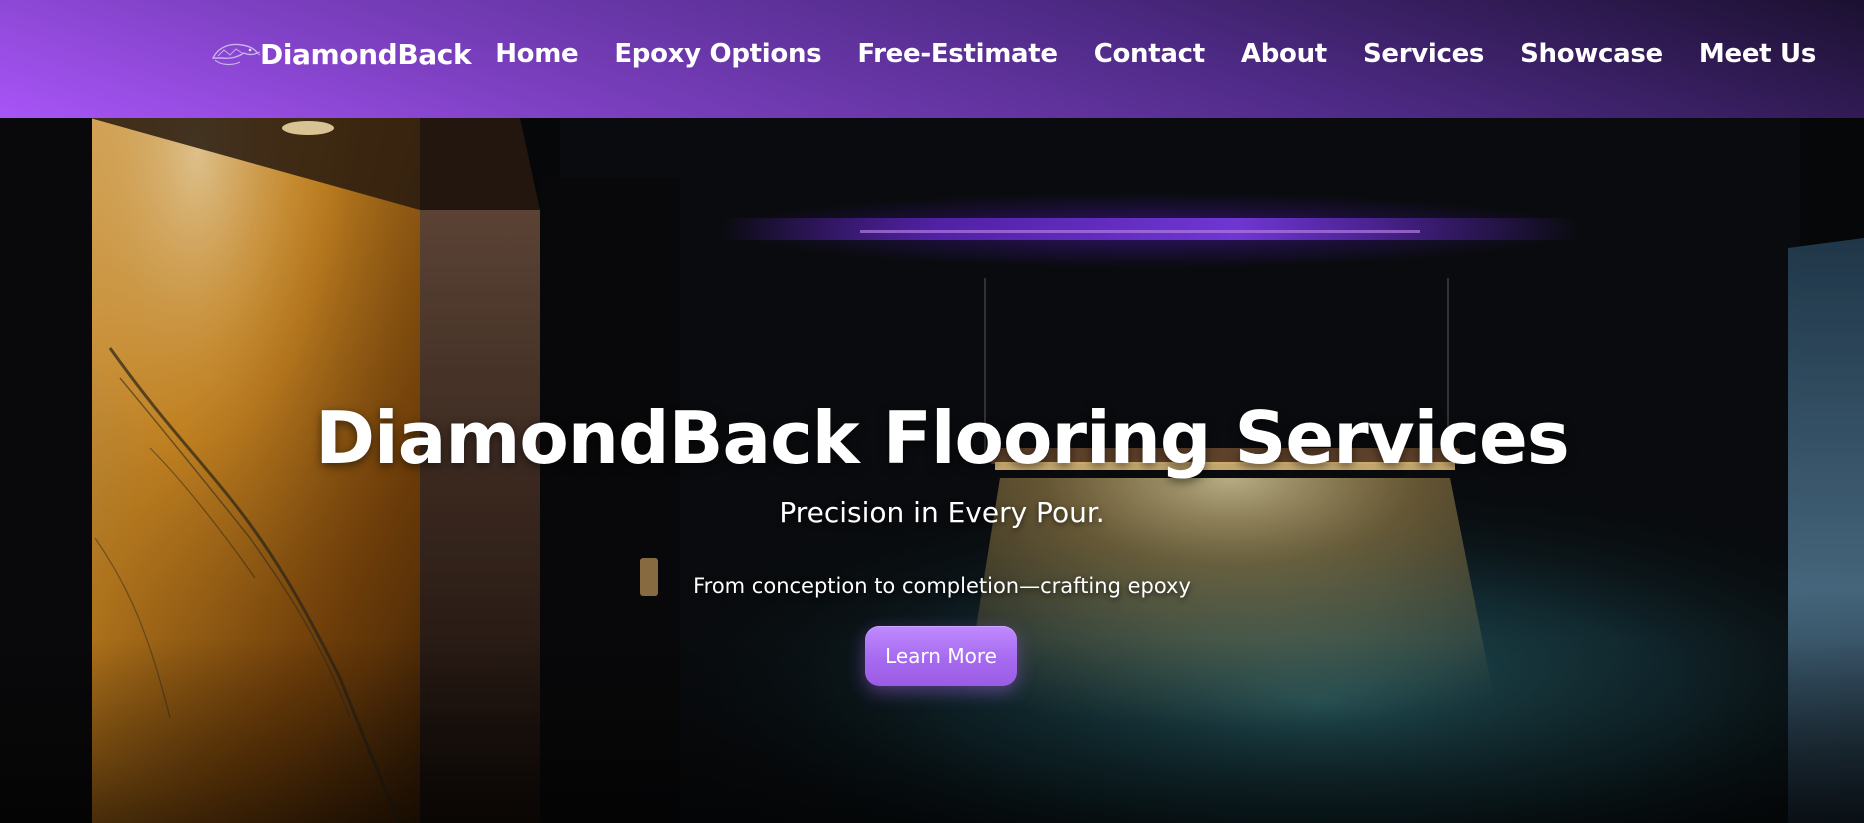 This screenshot has height=823, width=1864. I want to click on nav-link-free-estimate: Free-Estimate, so click(957, 54).